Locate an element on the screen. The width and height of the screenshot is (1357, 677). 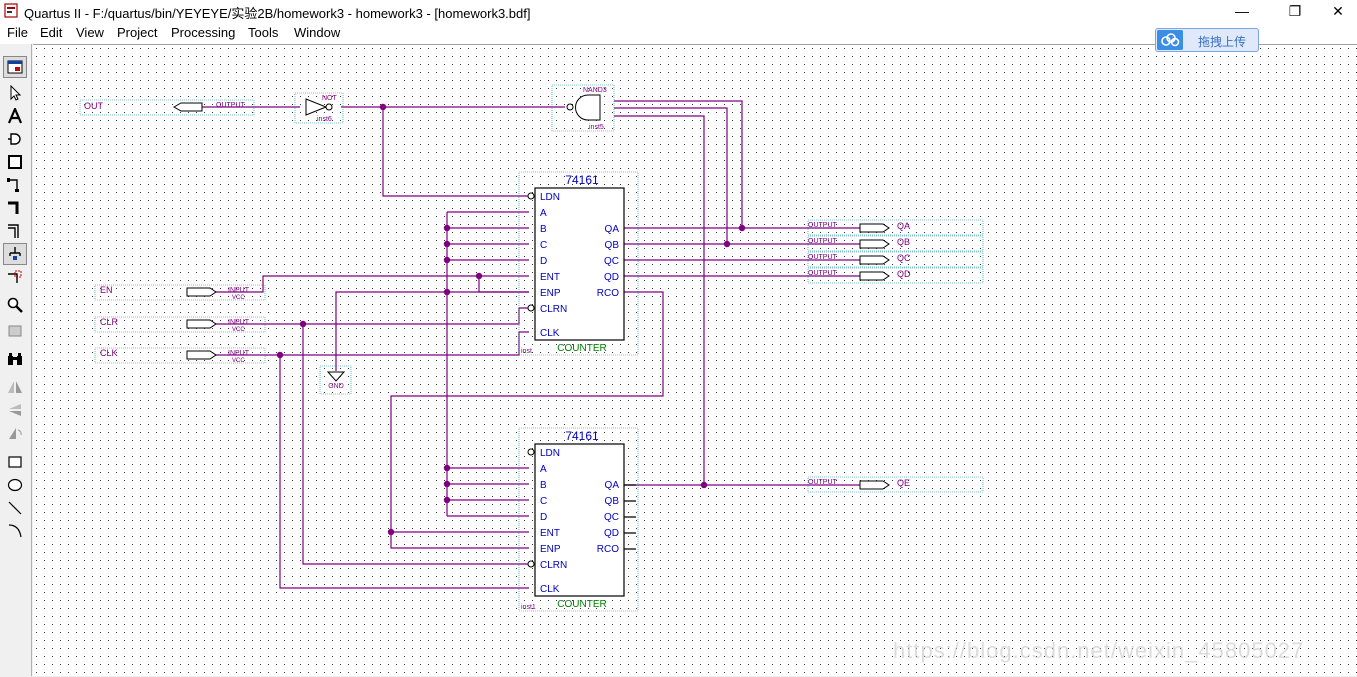
counter2-pin-clk: CLK is located at coordinates (550, 589).